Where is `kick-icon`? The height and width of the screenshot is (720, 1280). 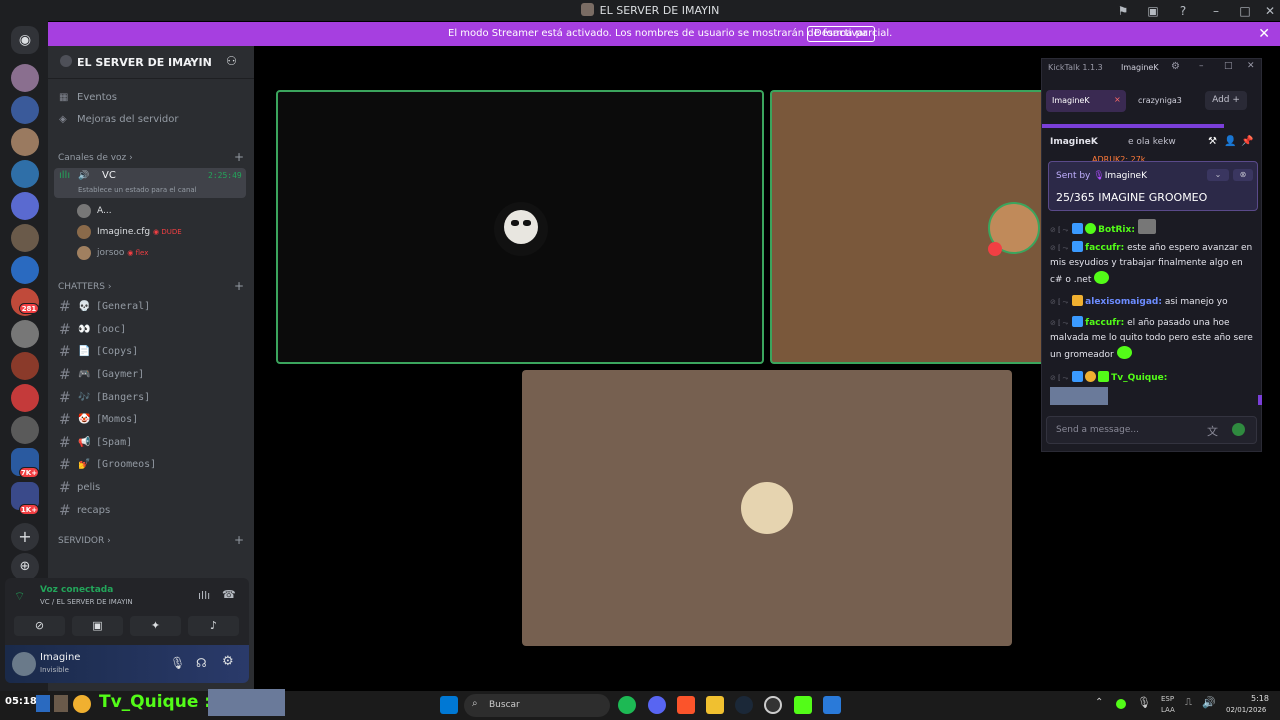
kick-icon is located at coordinates (803, 705).